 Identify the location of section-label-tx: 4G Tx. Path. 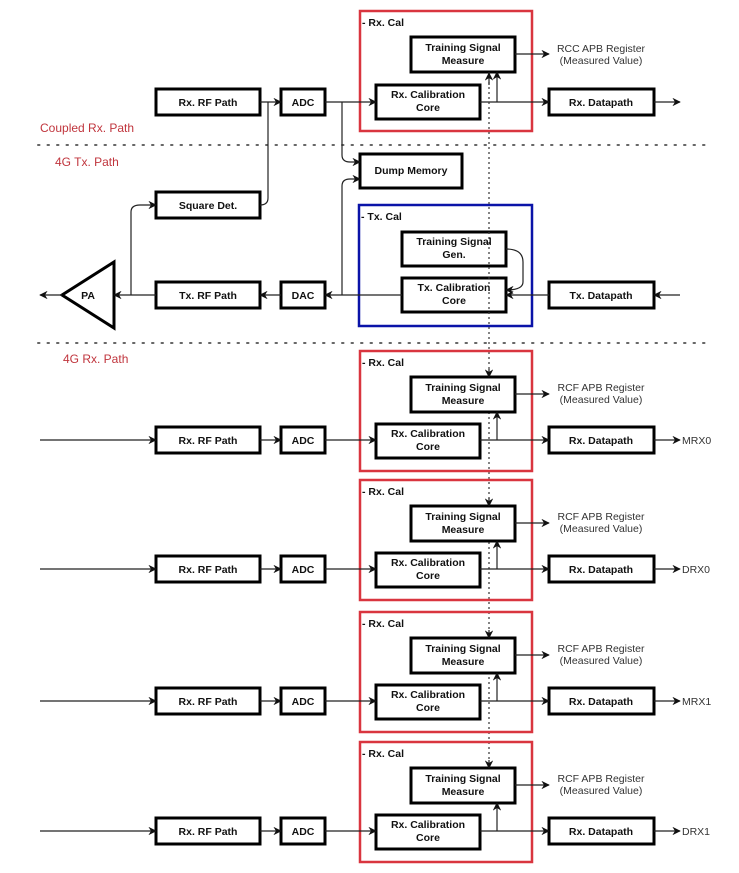
(87, 162).